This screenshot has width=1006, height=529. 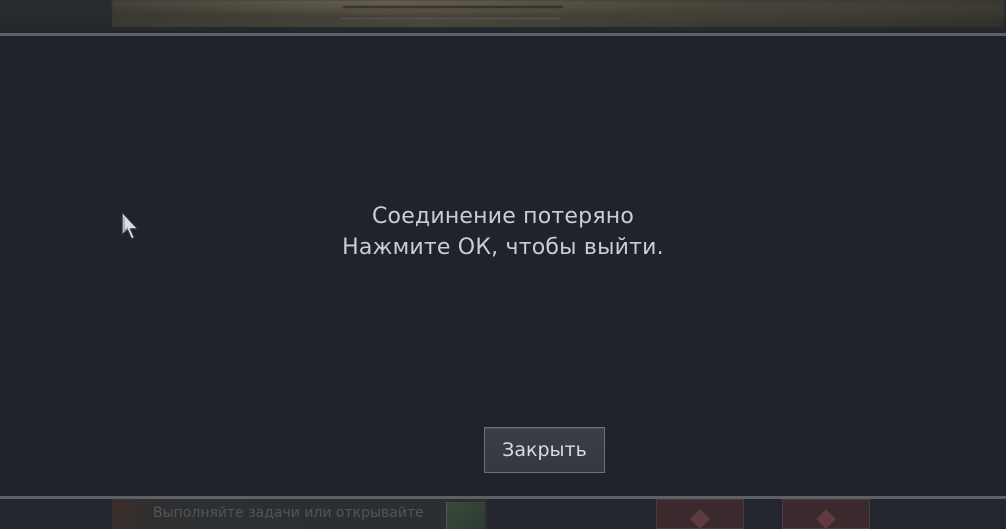 What do you see at coordinates (503, 216) in the screenshot?
I see `message-line-title: Соединение потеряно` at bounding box center [503, 216].